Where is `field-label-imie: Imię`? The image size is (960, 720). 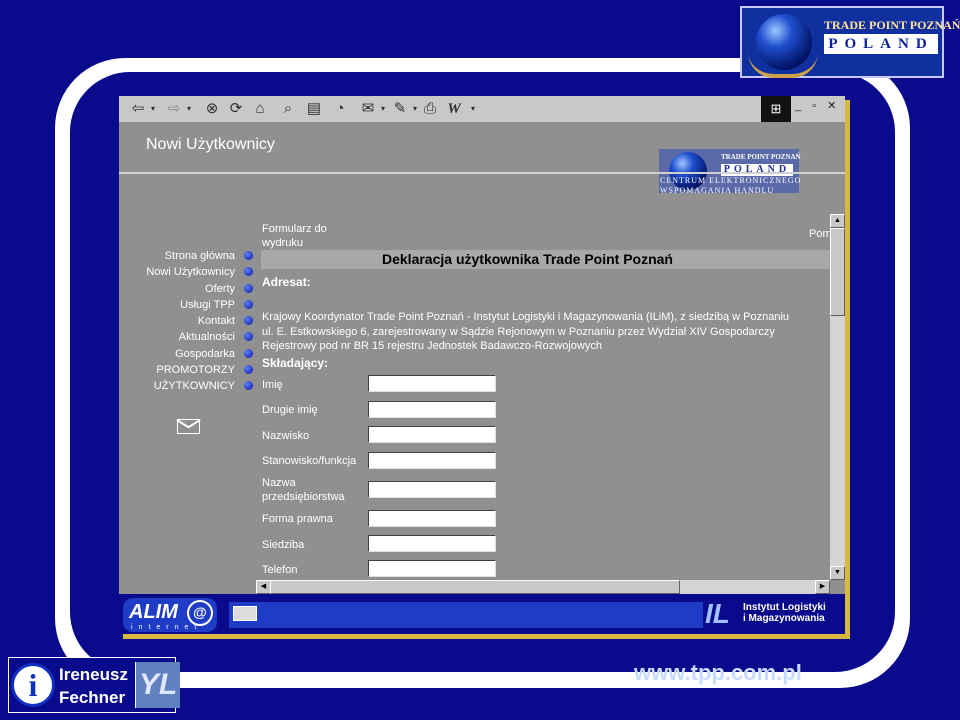
field-label-imie: Imię is located at coordinates (272, 385).